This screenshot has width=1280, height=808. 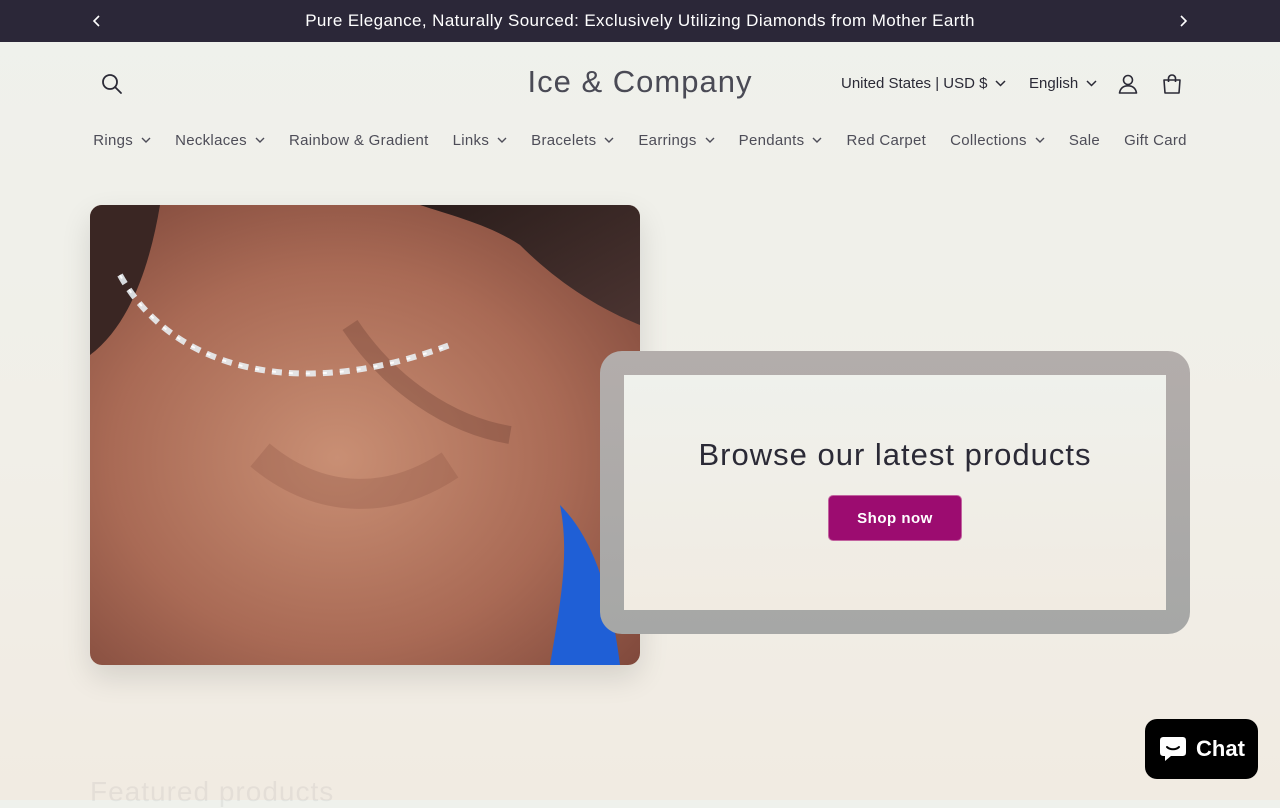 What do you see at coordinates (1173, 749) in the screenshot?
I see `chat-bubble-icon` at bounding box center [1173, 749].